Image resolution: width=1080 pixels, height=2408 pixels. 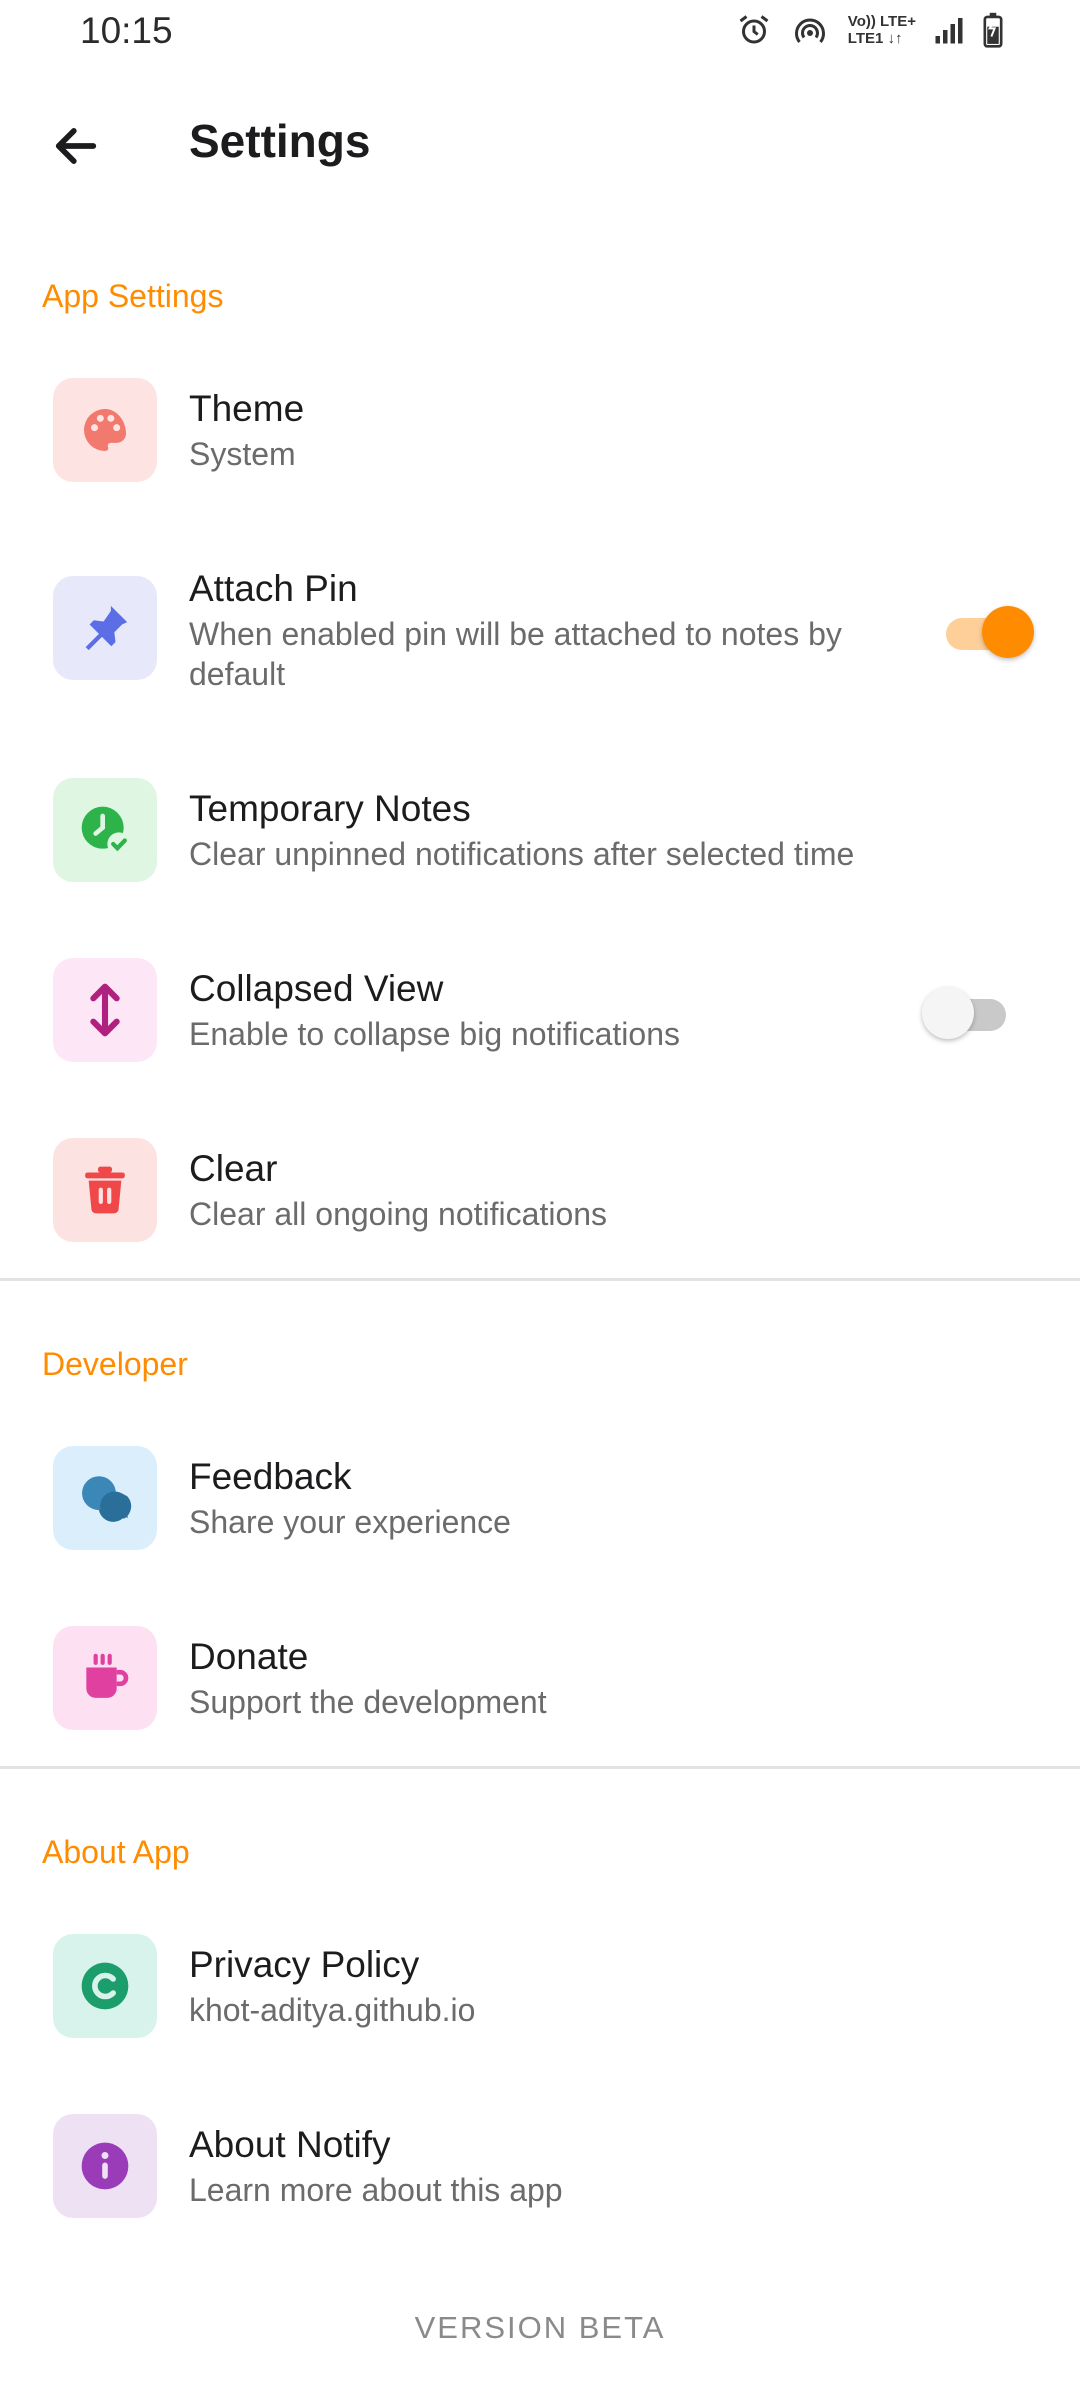 What do you see at coordinates (316, 988) in the screenshot?
I see `collapsed-view-title: Collapsed View` at bounding box center [316, 988].